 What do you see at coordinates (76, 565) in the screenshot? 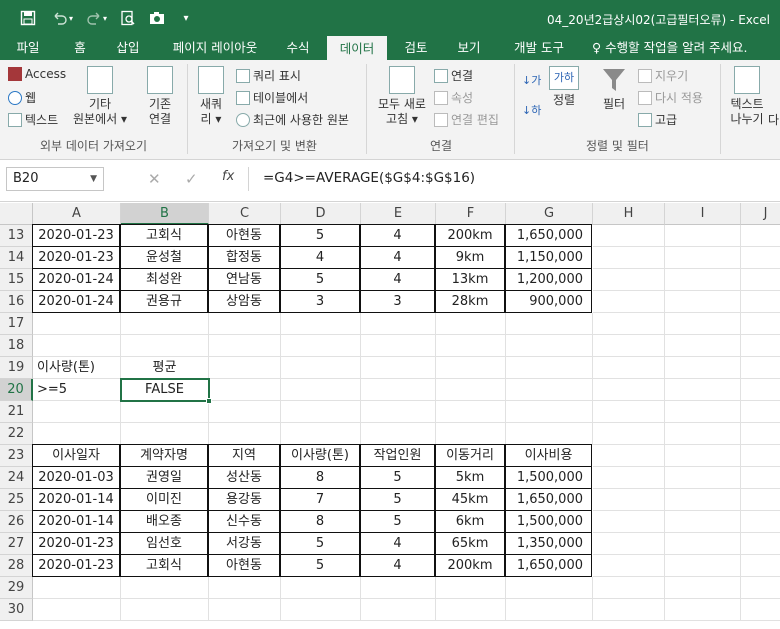
I see `cell-a28: 2020-01-23` at bounding box center [76, 565].